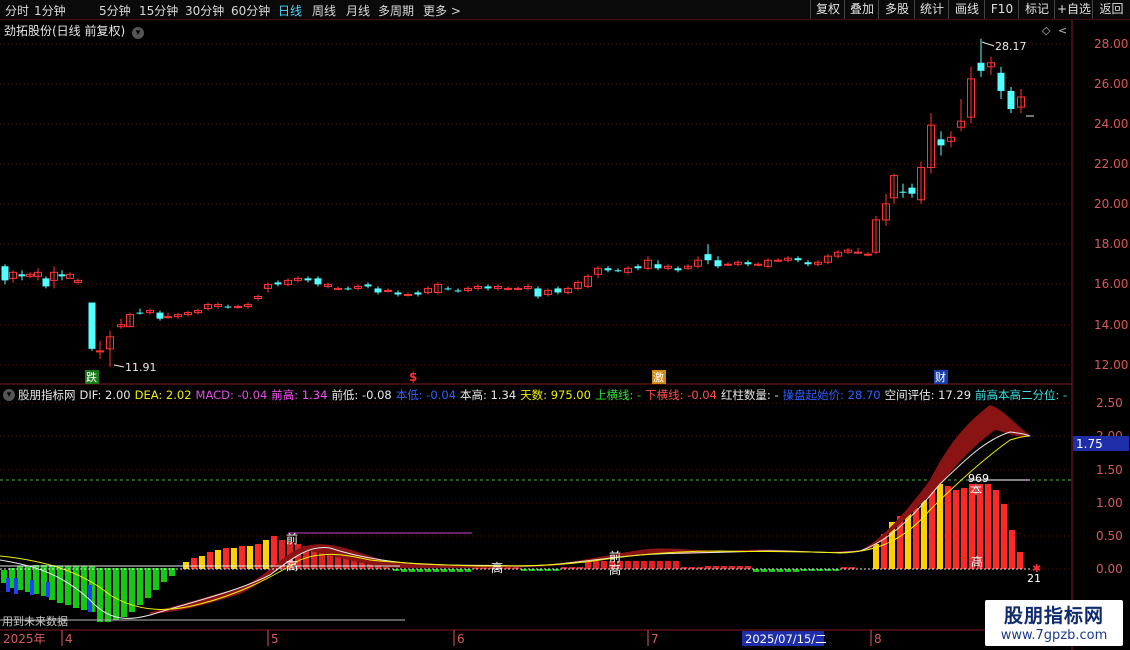  What do you see at coordinates (426, 395) in the screenshot?
I see `legend-item: 本低: -0.04` at bounding box center [426, 395].